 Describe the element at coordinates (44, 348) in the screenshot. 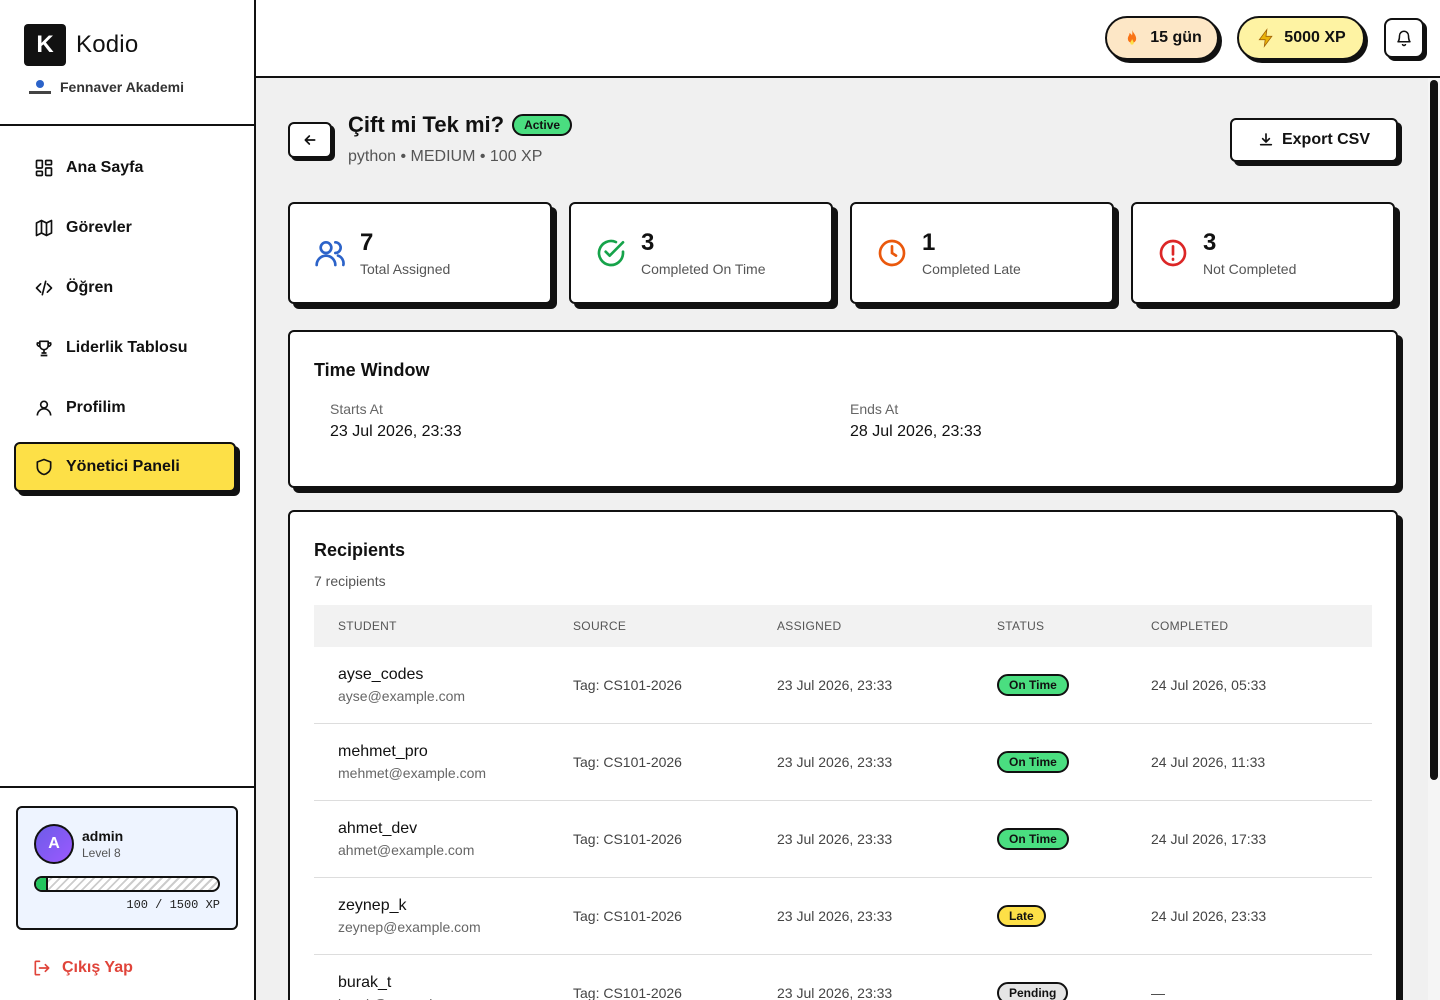

I see `trophy-icon` at that location.